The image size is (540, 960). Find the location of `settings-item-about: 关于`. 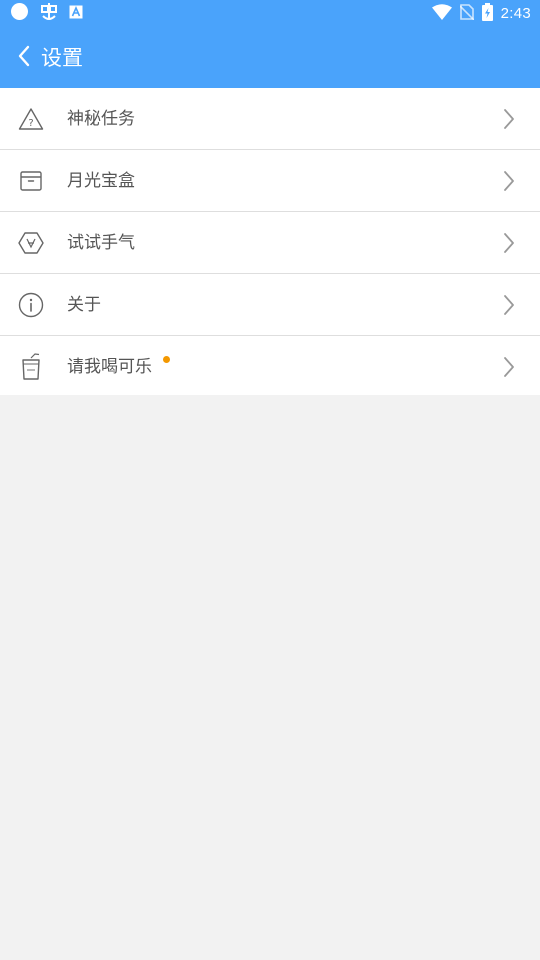

settings-item-about: 关于 is located at coordinates (270, 305).